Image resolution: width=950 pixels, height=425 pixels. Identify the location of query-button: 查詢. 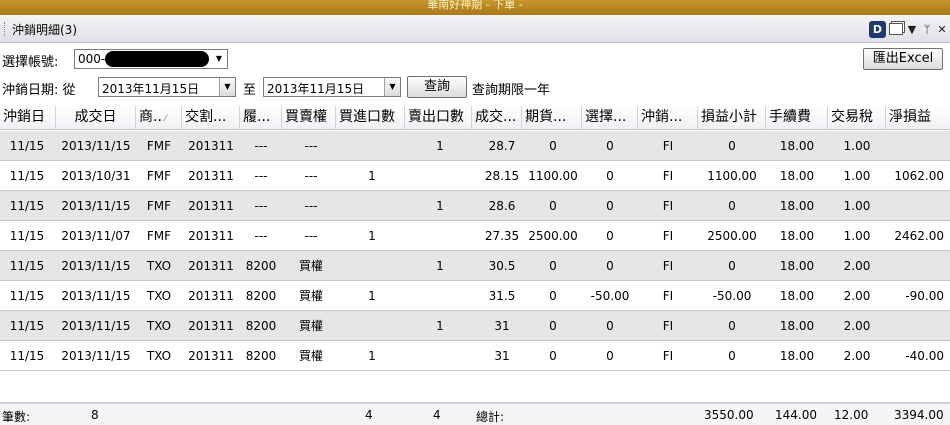
(437, 87).